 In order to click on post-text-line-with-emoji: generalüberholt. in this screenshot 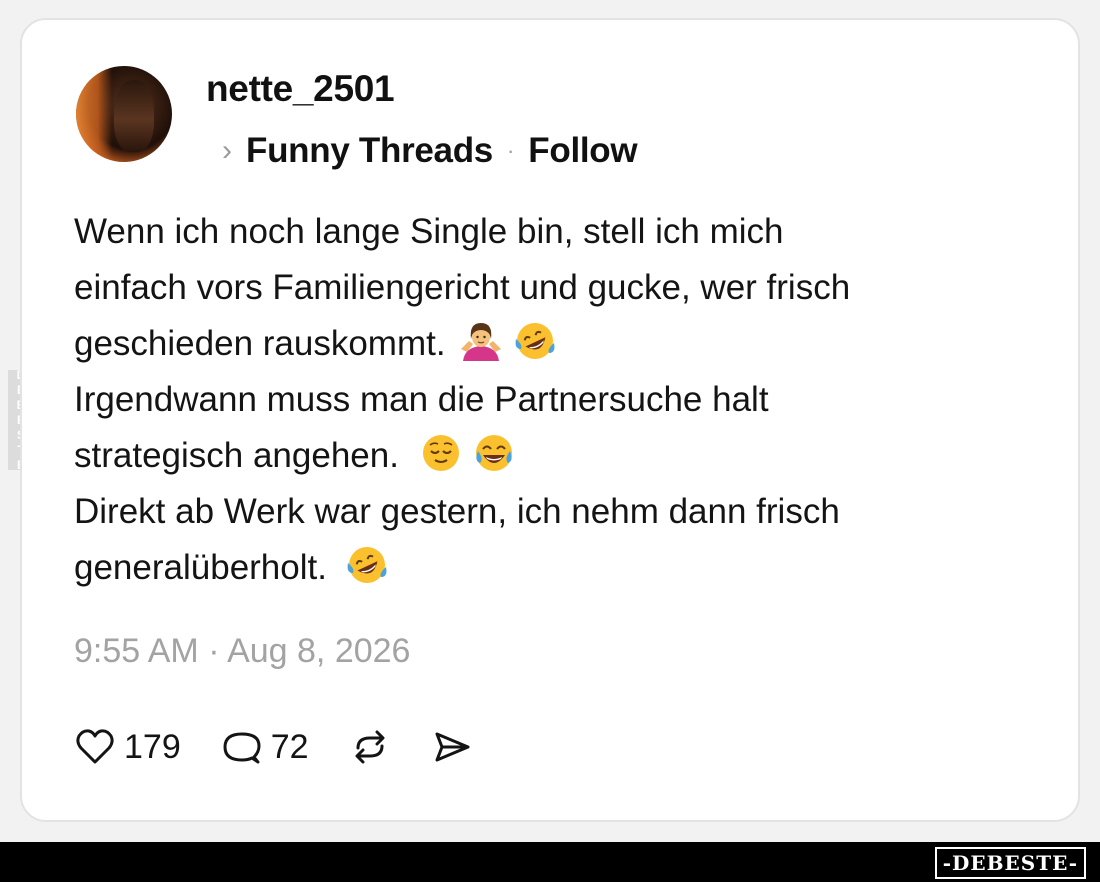, I will do `click(554, 568)`.